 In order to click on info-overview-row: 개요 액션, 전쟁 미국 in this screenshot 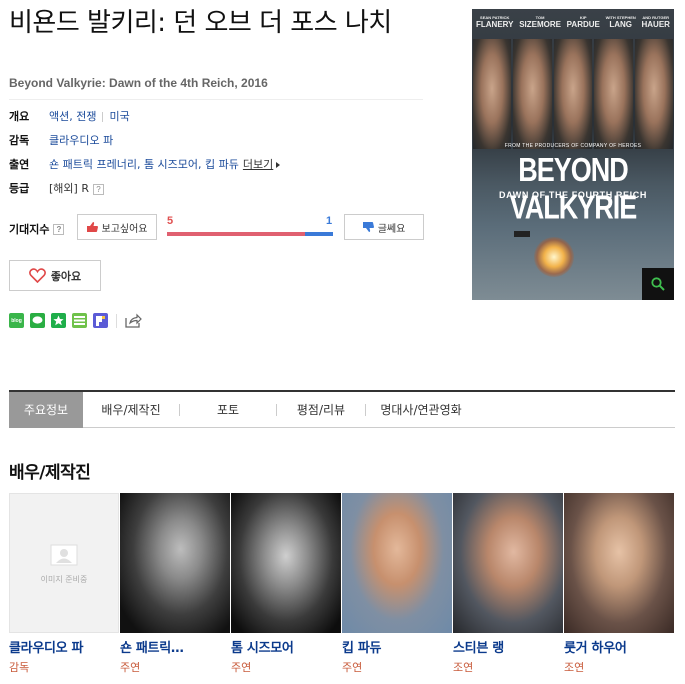, I will do `click(69, 117)`.